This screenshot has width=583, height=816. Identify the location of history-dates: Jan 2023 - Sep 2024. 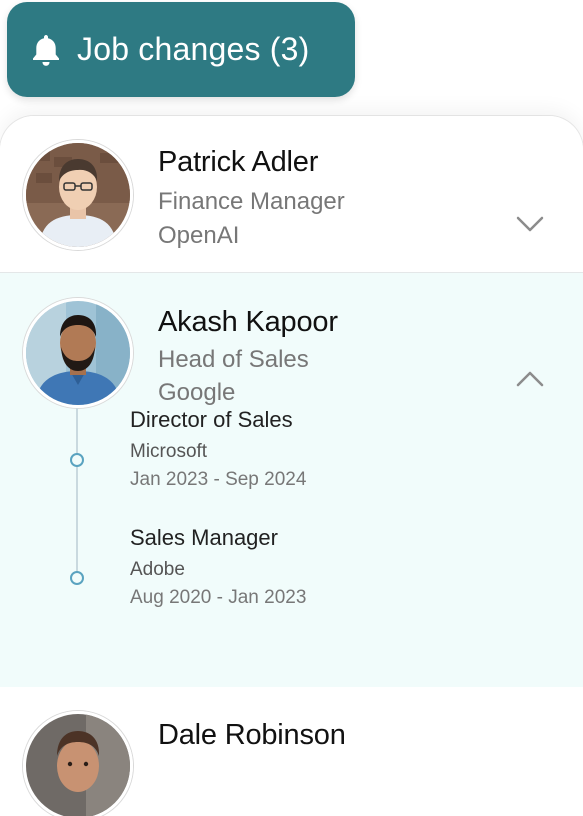
(218, 479).